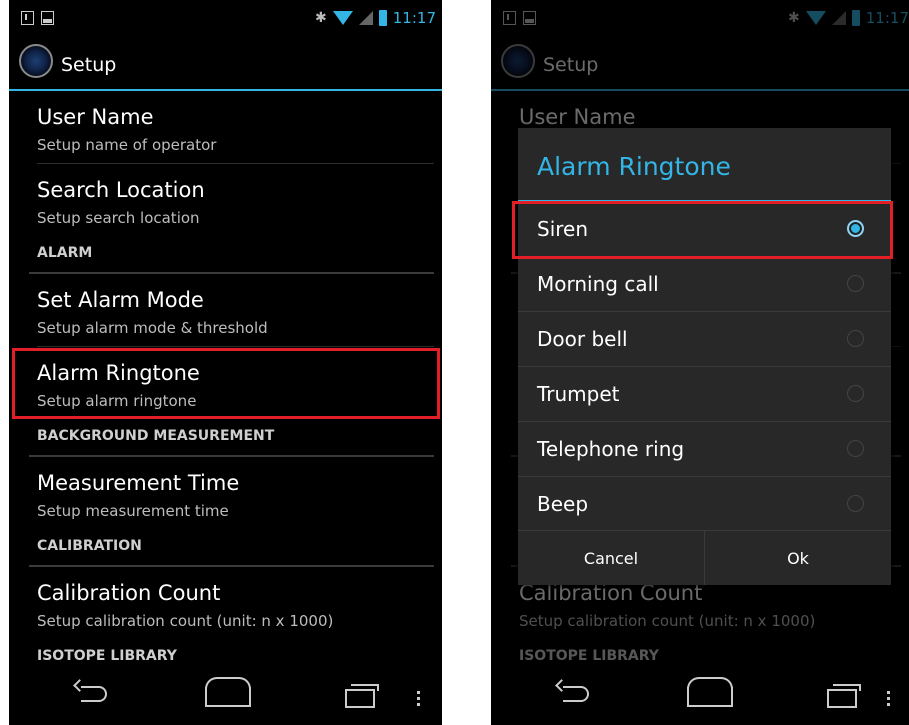 The height and width of the screenshot is (725, 909). What do you see at coordinates (342, 18) in the screenshot?
I see `wifi-icon` at bounding box center [342, 18].